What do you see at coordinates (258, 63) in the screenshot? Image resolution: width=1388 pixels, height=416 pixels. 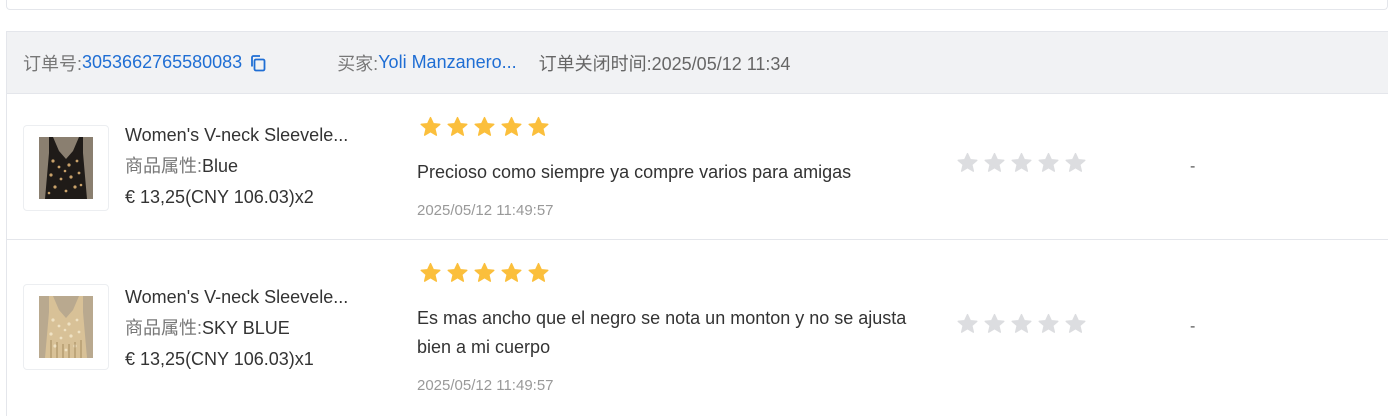 I see `copy-icon` at bounding box center [258, 63].